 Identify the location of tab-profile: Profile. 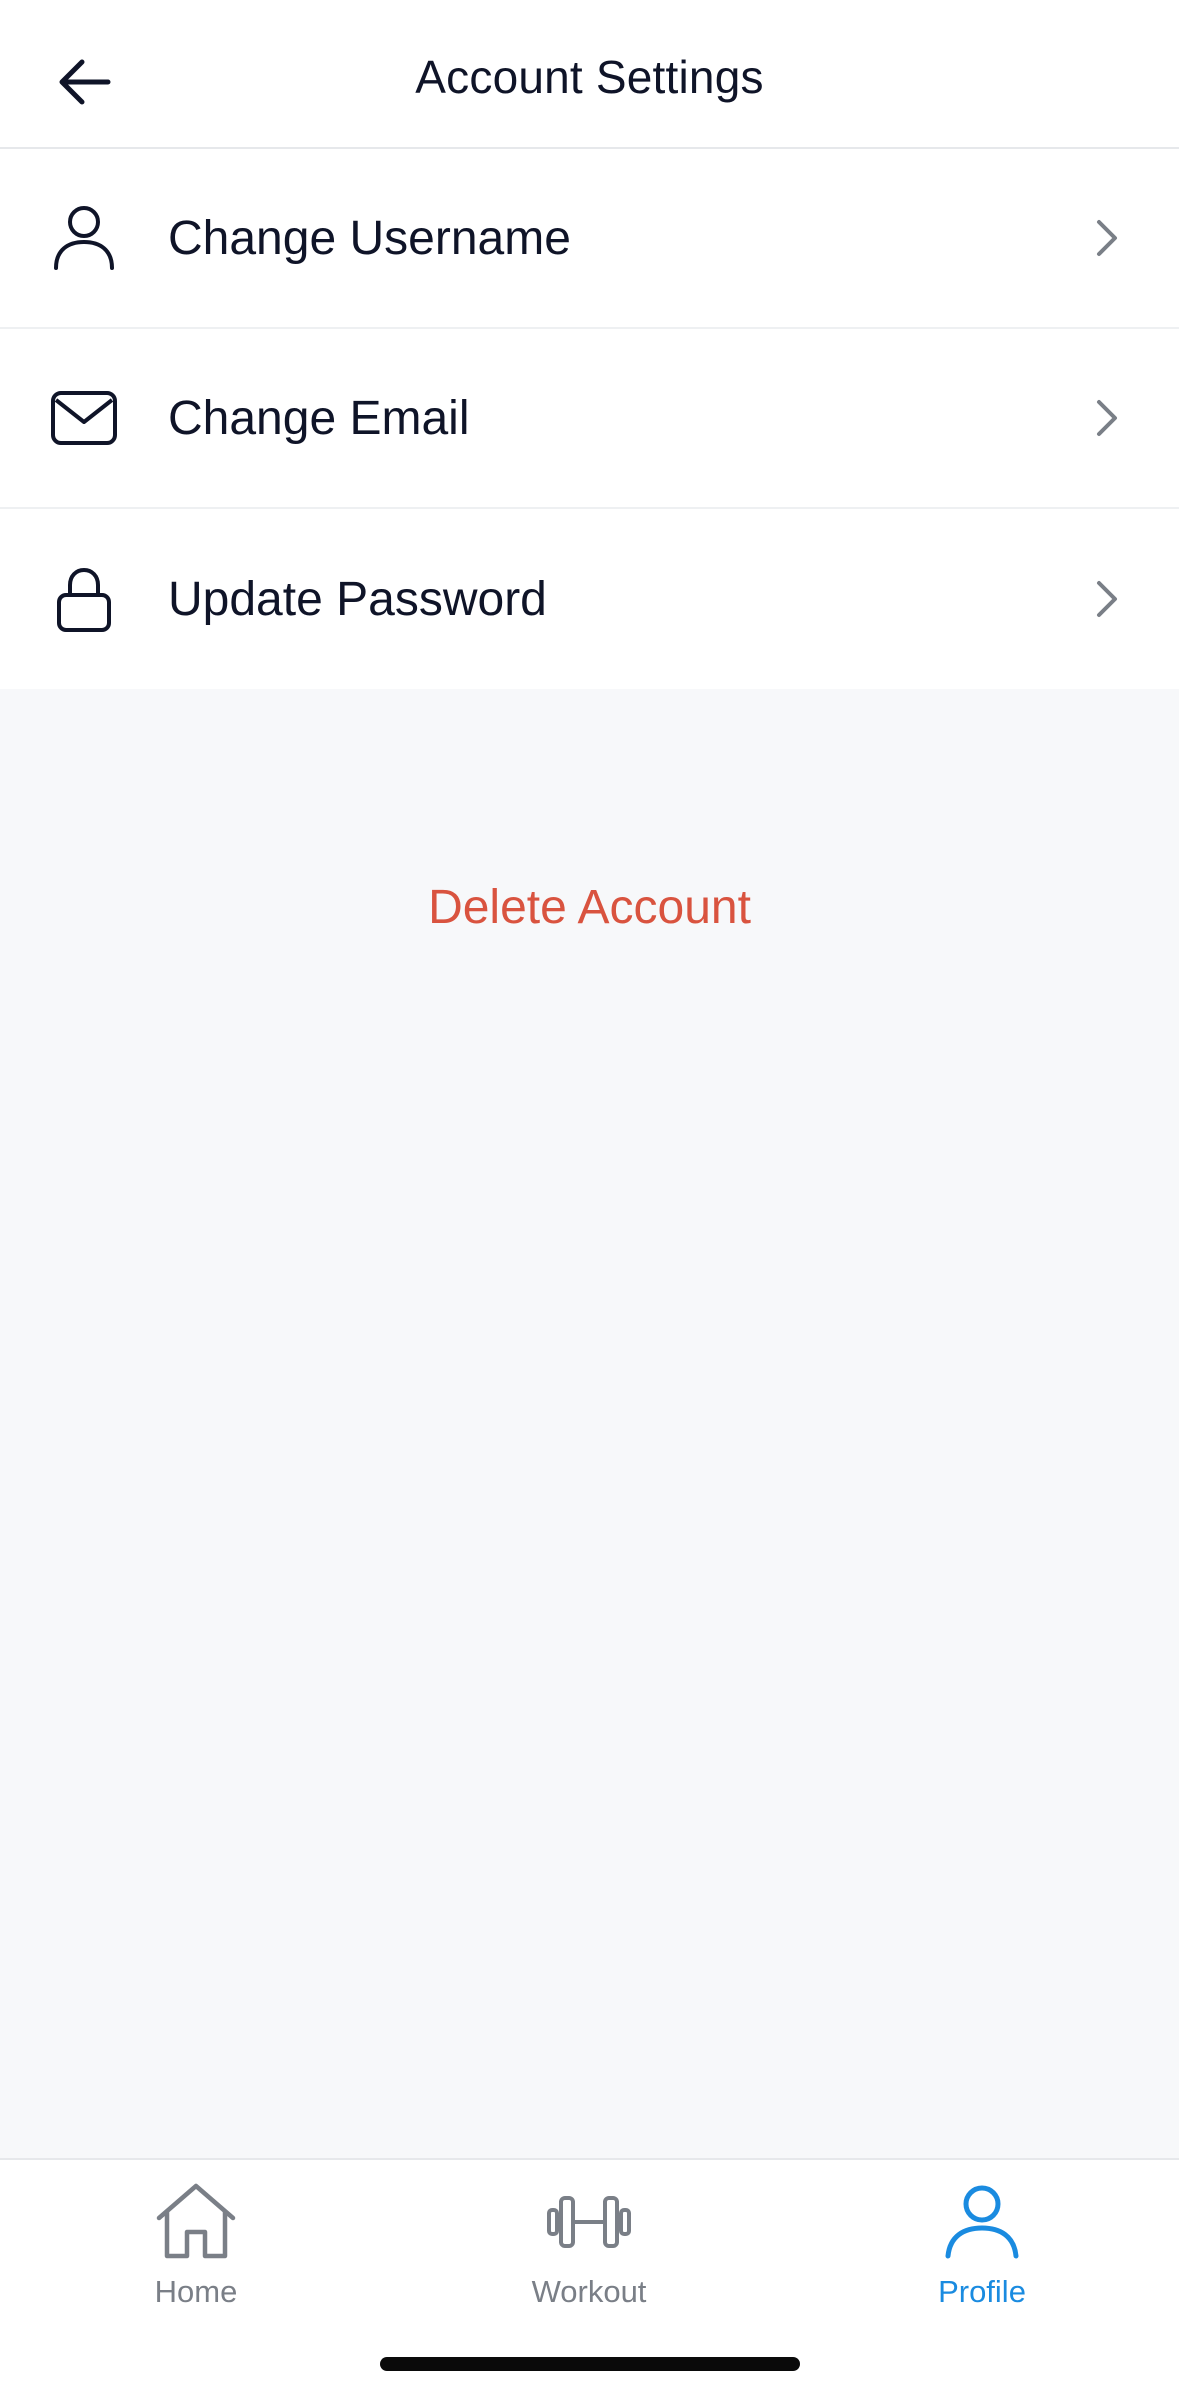
(982, 2255).